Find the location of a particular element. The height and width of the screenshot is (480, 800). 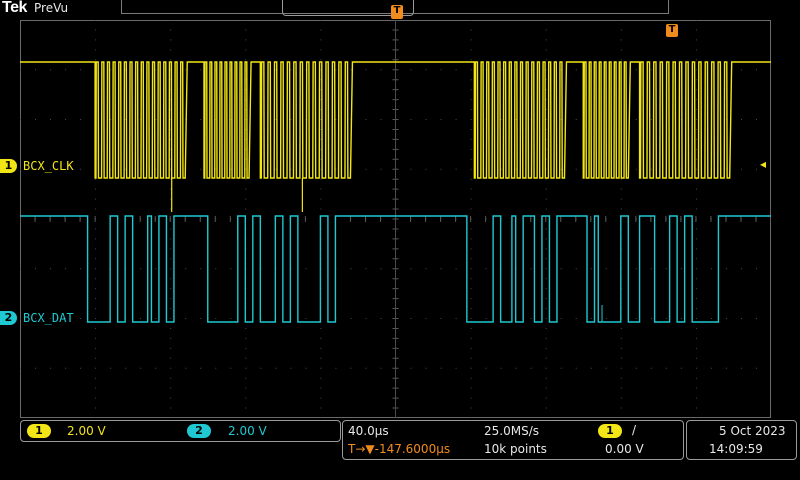

sample-rate: 25.0MS/s is located at coordinates (511, 431).